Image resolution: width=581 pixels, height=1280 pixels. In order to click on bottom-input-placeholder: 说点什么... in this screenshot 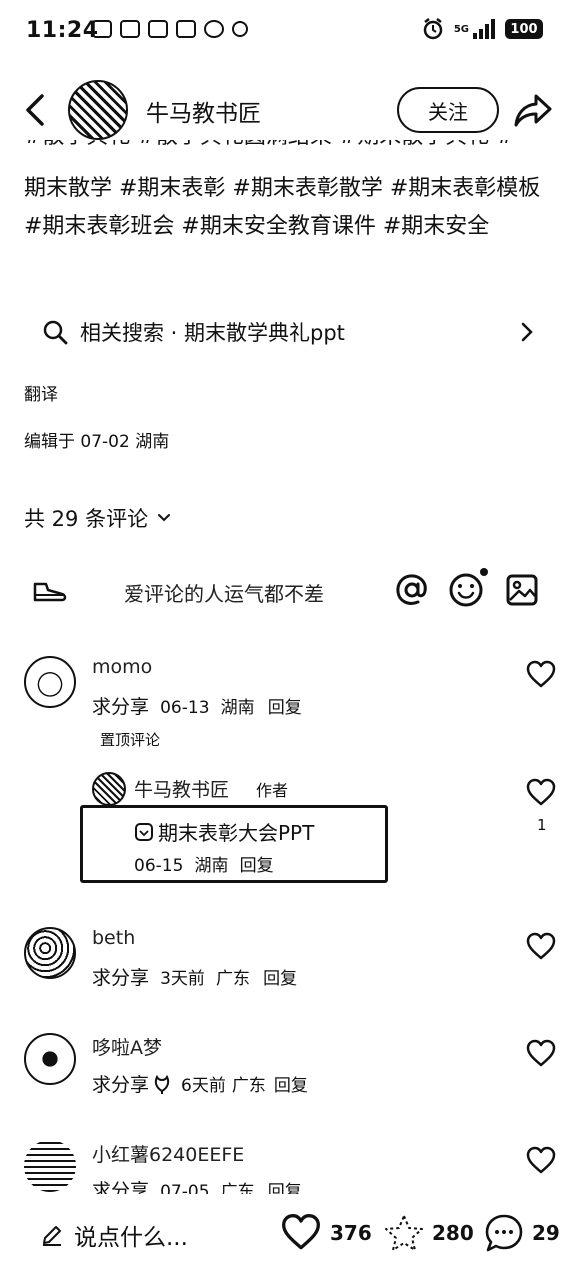, I will do `click(131, 1238)`.